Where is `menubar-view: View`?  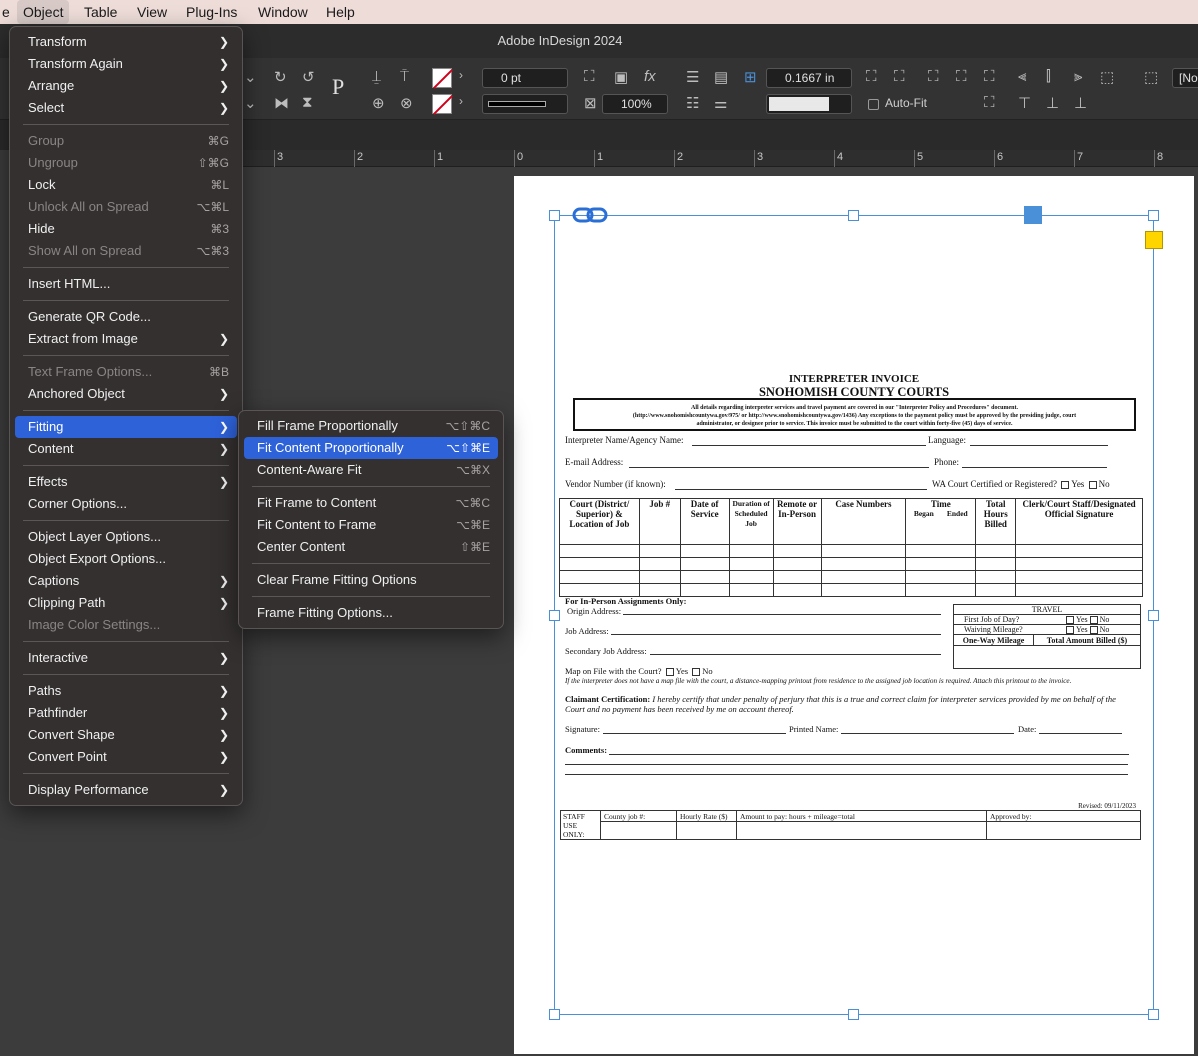
menubar-view: View is located at coordinates (152, 12).